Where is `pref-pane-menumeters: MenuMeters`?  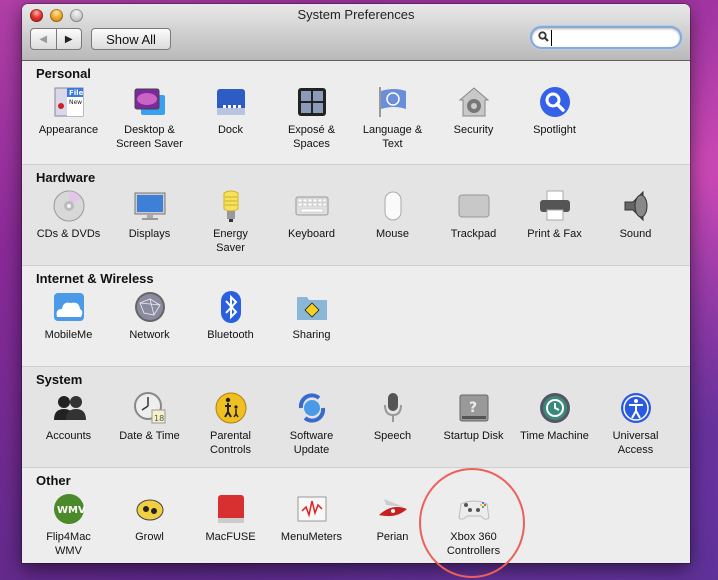 pref-pane-menumeters: MenuMeters is located at coordinates (311, 525).